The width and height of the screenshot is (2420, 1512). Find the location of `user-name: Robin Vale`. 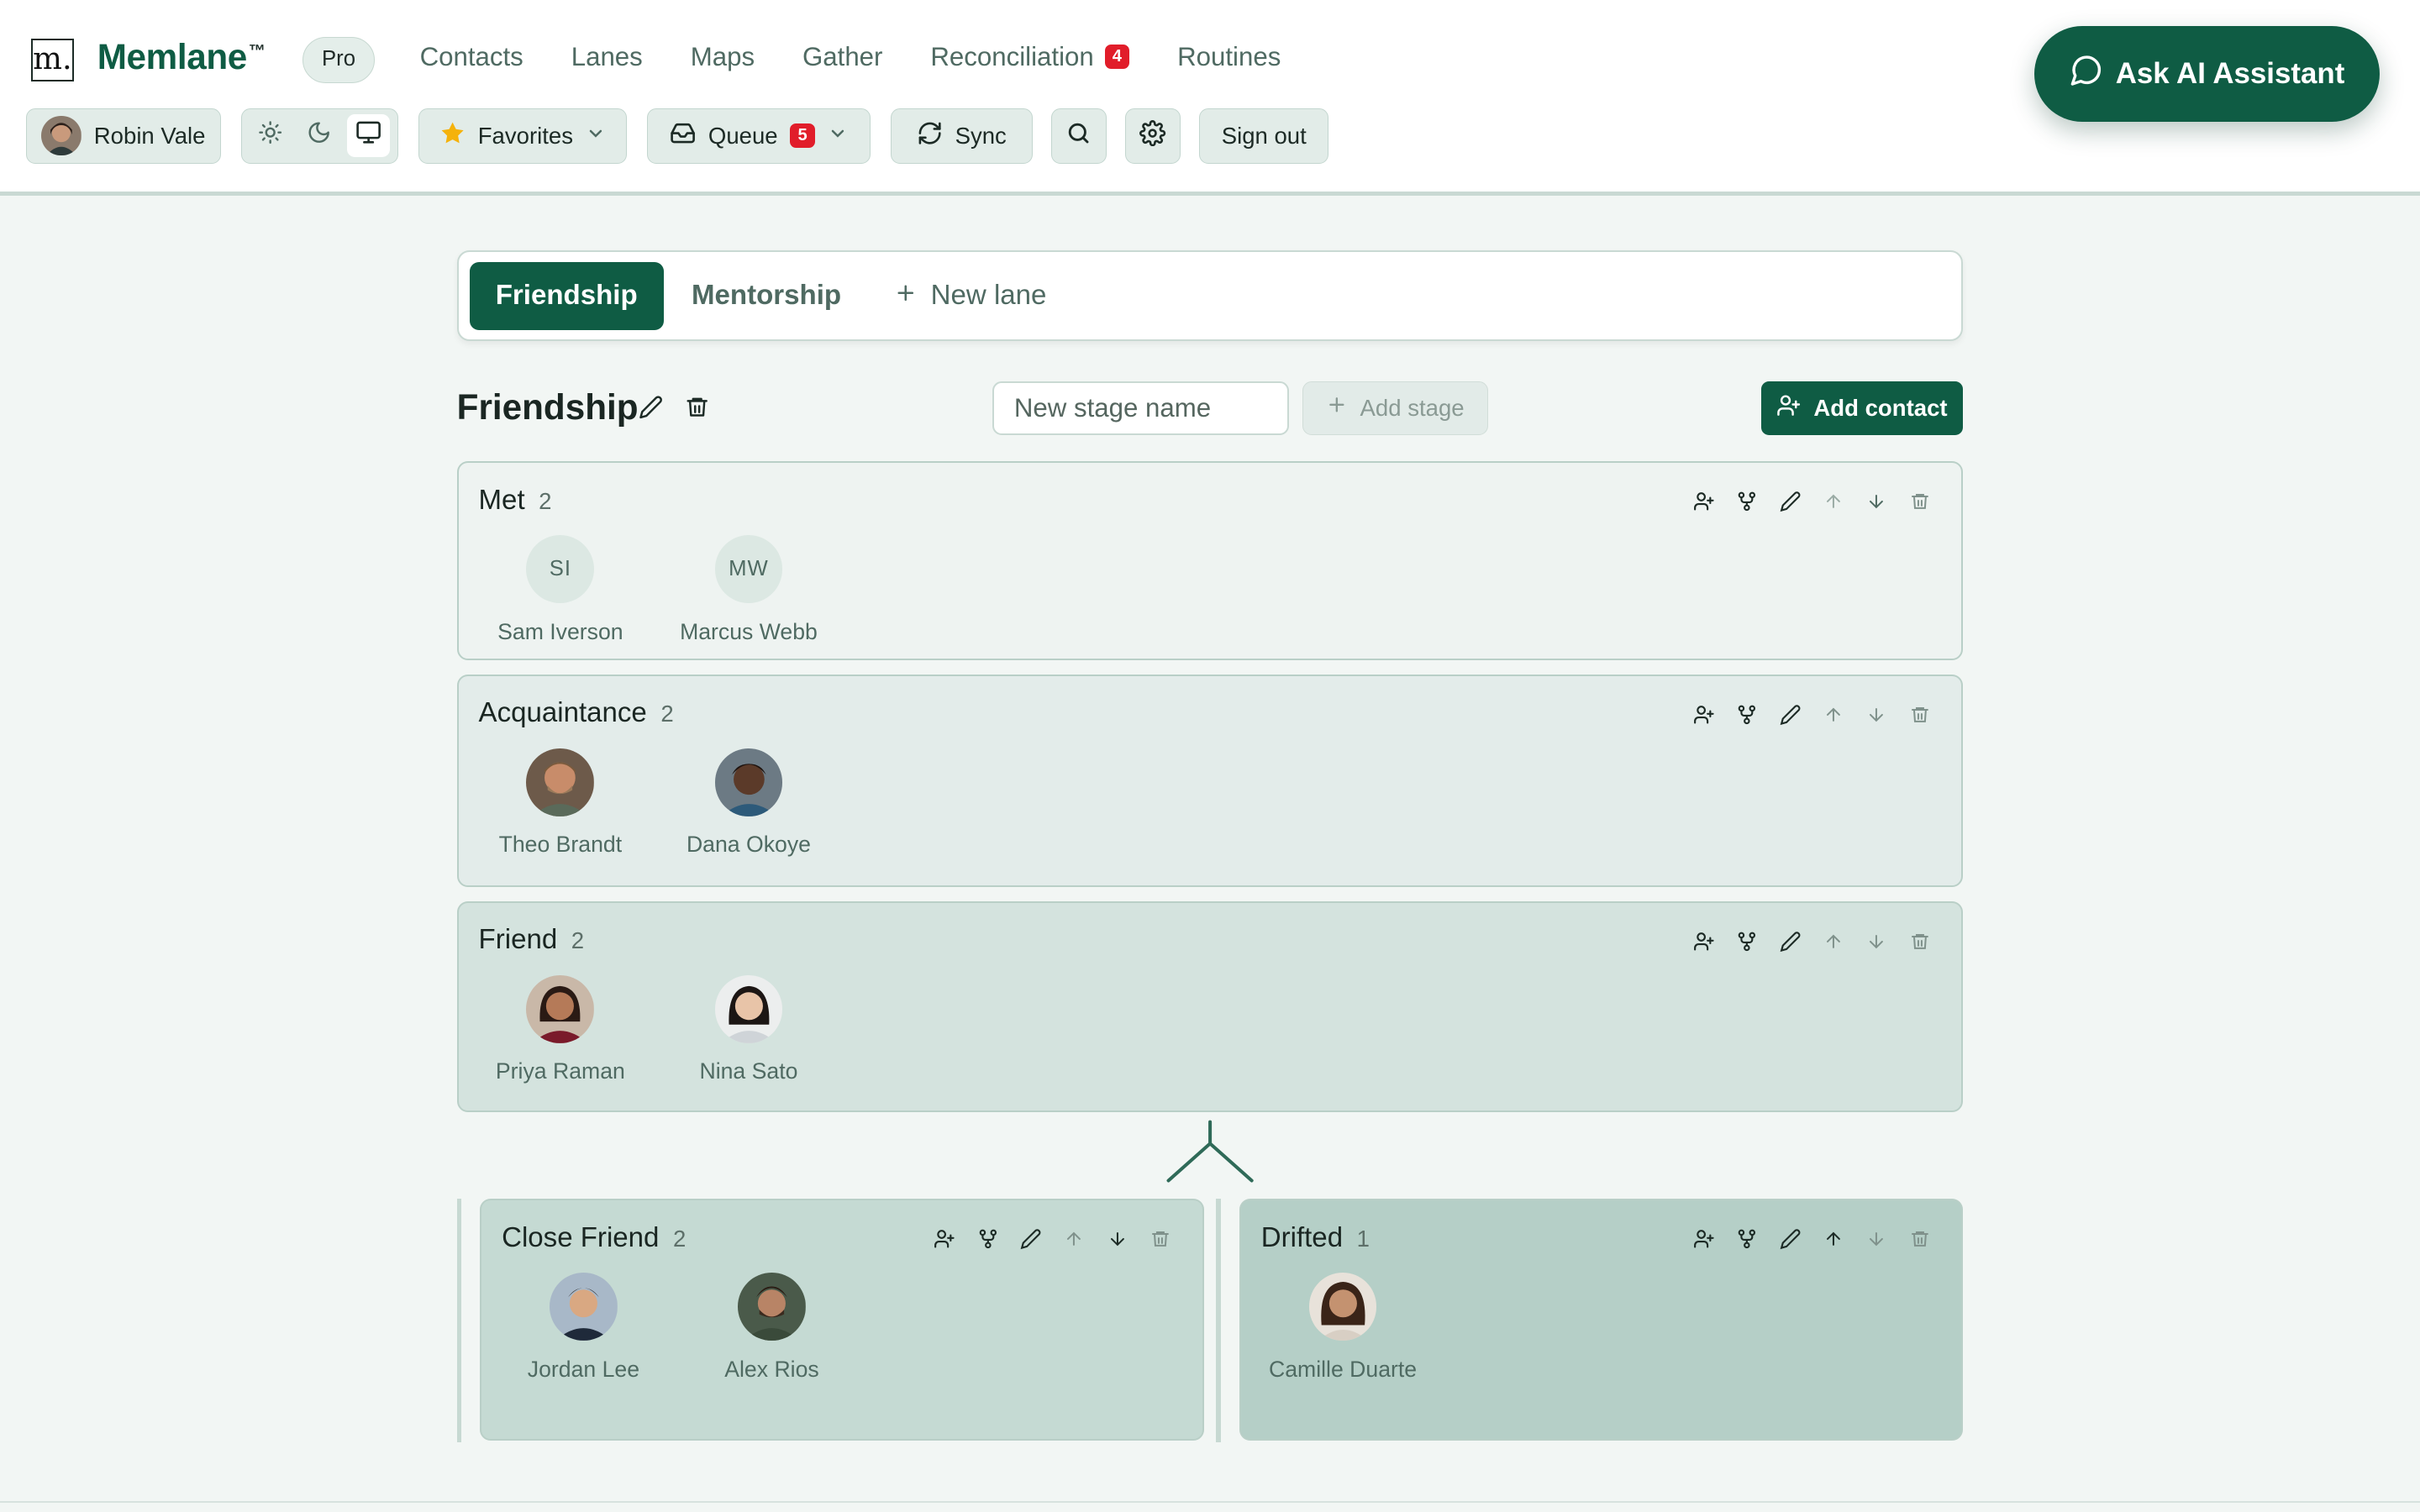

user-name: Robin Vale is located at coordinates (149, 135).